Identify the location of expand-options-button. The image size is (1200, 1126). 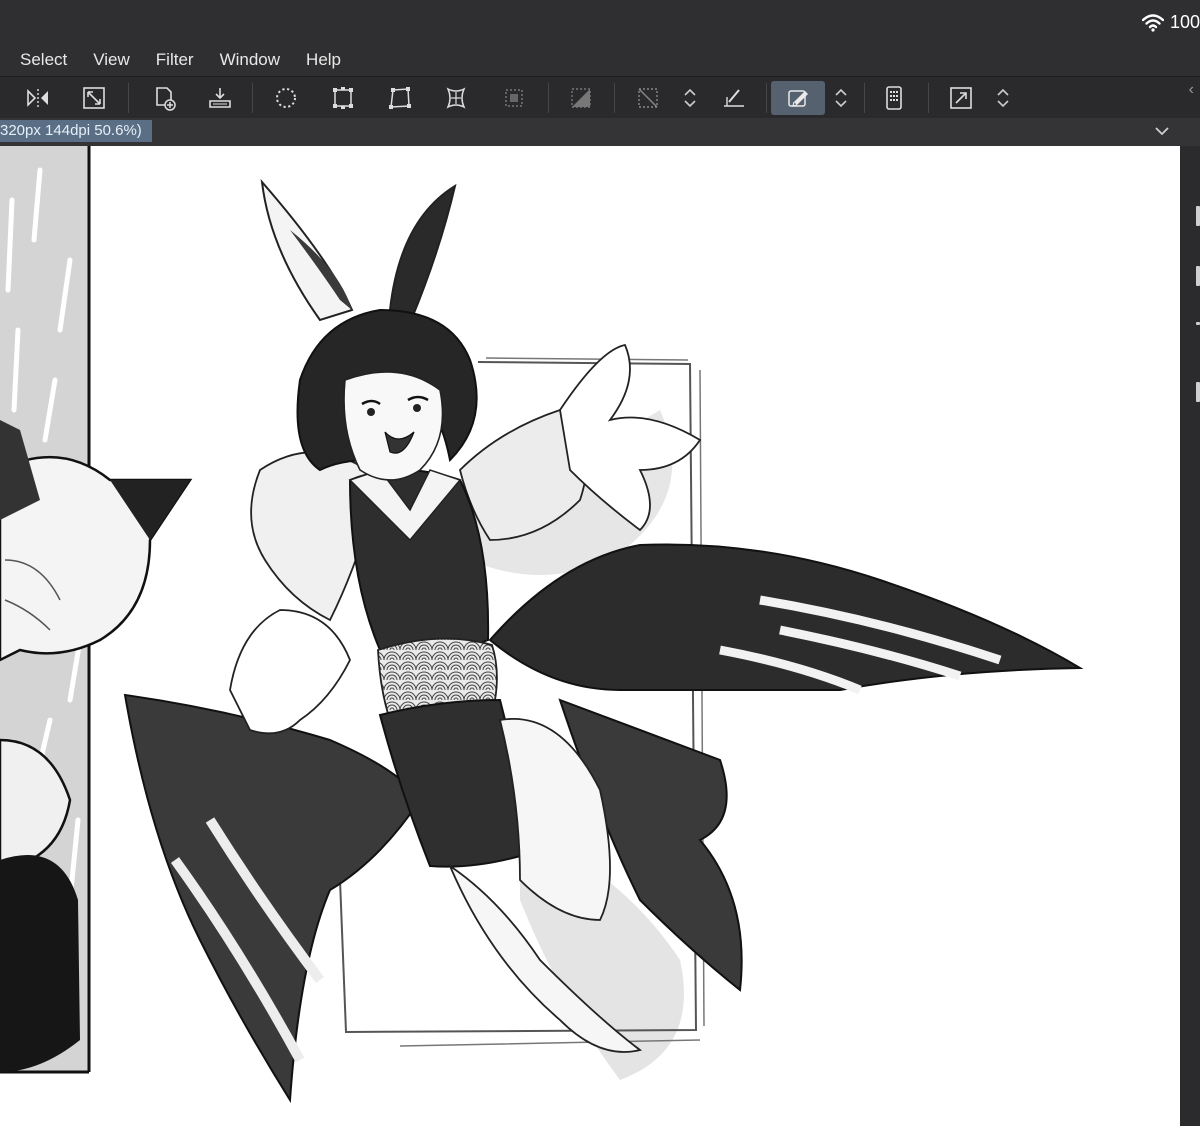
(1003, 98).